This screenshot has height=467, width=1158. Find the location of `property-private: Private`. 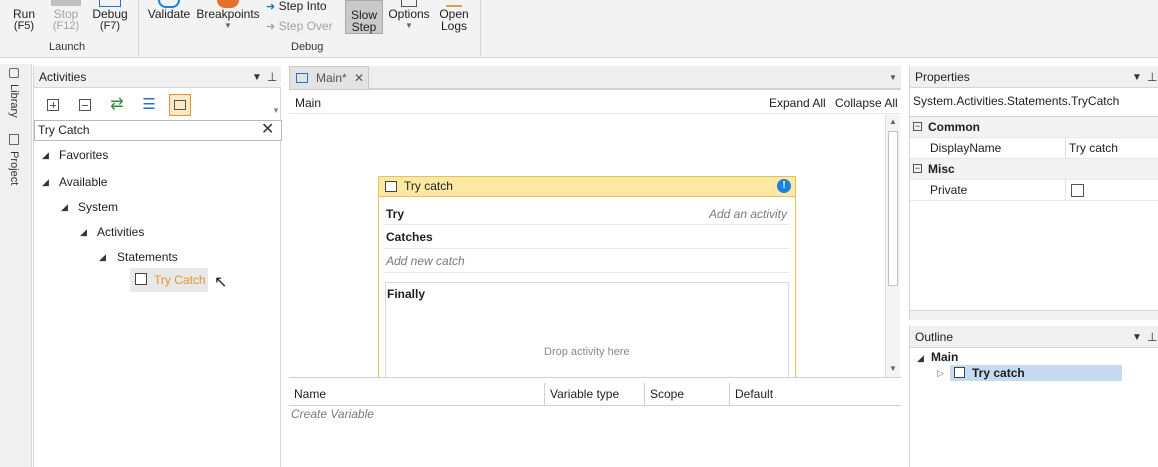

property-private: Private is located at coordinates (1034, 190).